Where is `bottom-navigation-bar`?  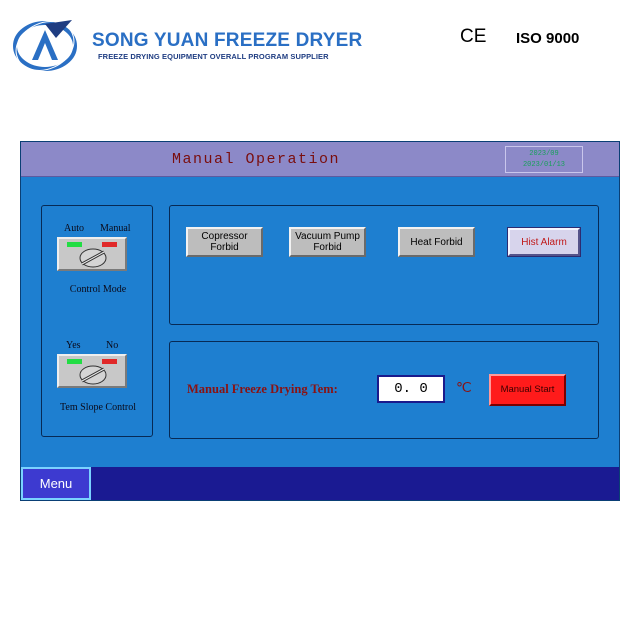
bottom-navigation-bar is located at coordinates (320, 483).